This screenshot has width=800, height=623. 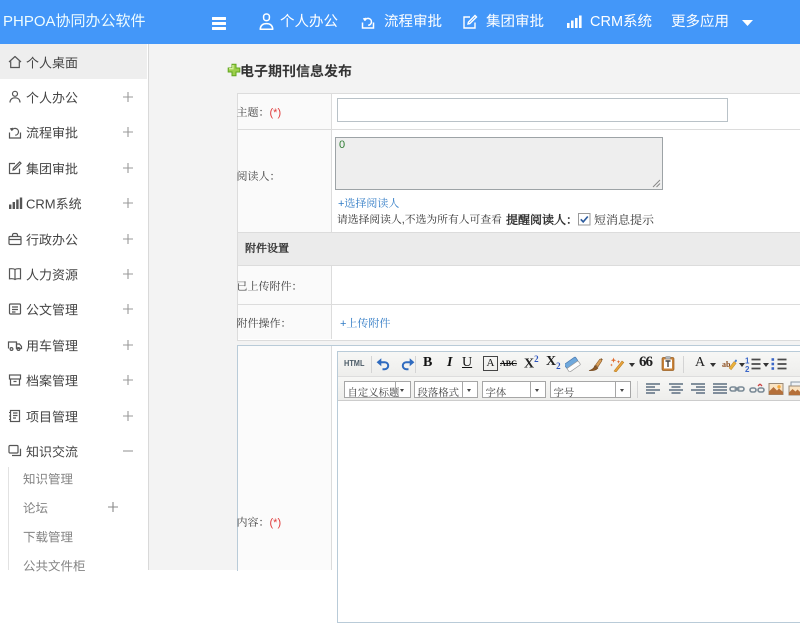 I want to click on svg-text: 2, so click(x=747, y=368).